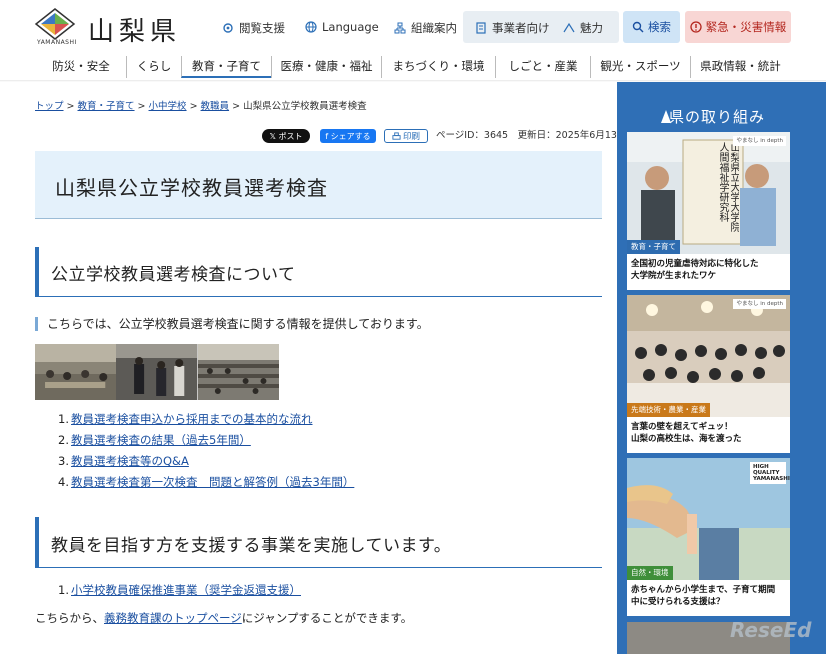 The height and width of the screenshot is (654, 826). Describe the element at coordinates (191, 188) in the screenshot. I see `page-title: 山梨県公立学校教員選考検査` at that location.